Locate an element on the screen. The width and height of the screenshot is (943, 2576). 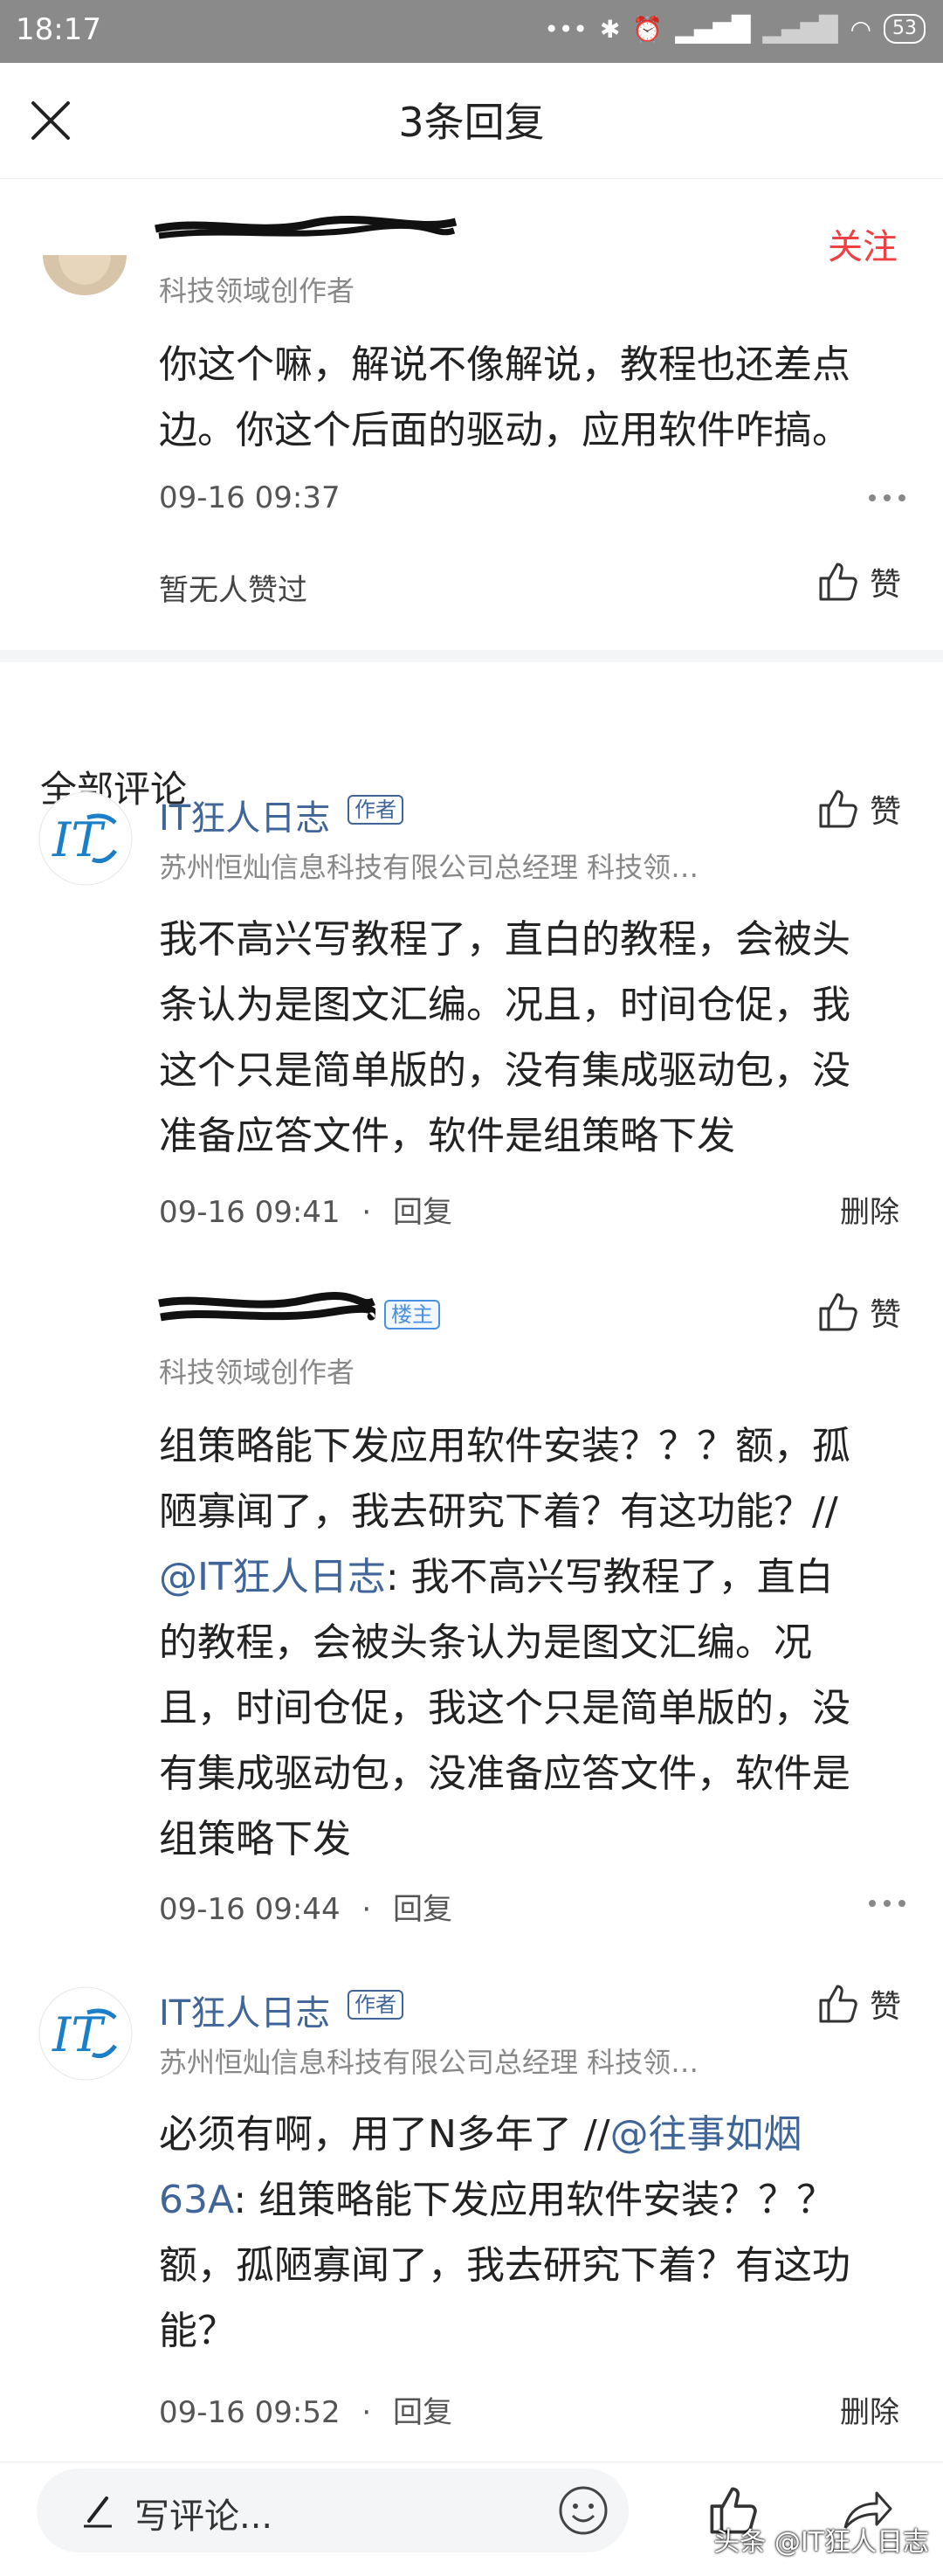
redacted-avatar is located at coordinates (52, 1293).